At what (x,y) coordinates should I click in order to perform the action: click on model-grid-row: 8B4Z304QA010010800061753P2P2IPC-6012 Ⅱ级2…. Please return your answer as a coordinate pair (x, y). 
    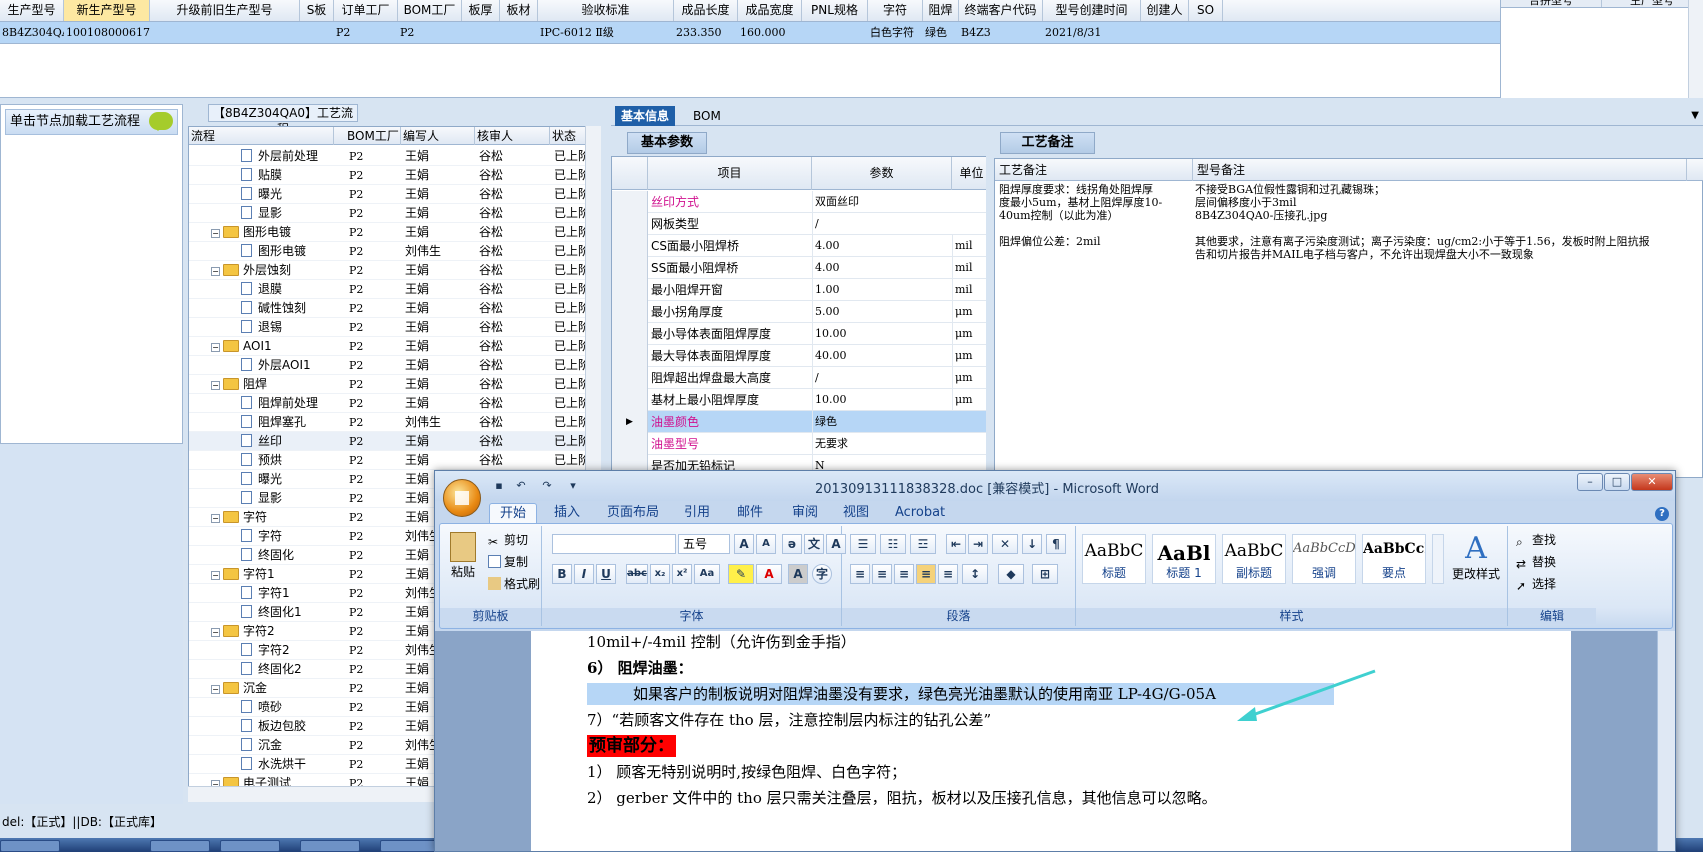
    Looking at the image, I should click on (750, 33).